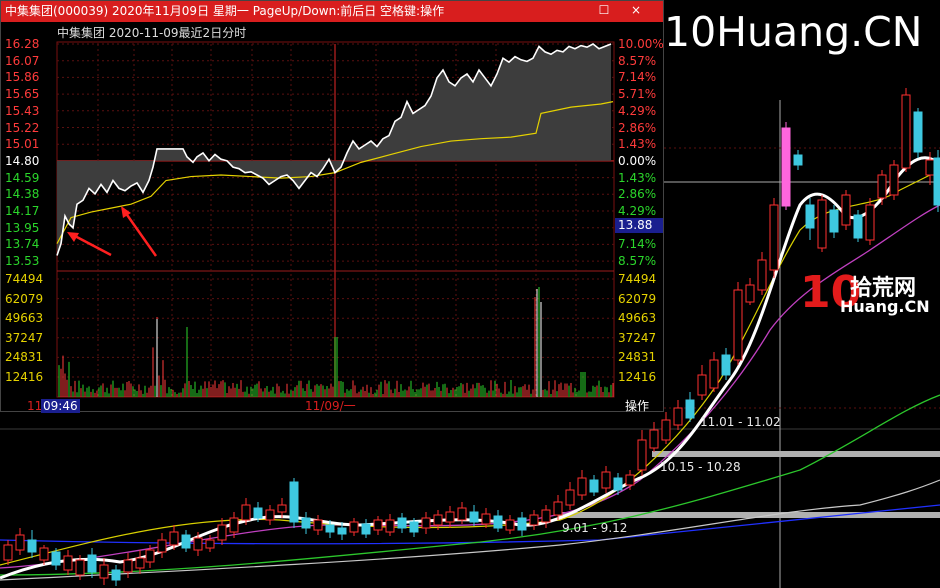  What do you see at coordinates (24, 318) in the screenshot?
I see `volume-label-left: 49663` at bounding box center [24, 318].